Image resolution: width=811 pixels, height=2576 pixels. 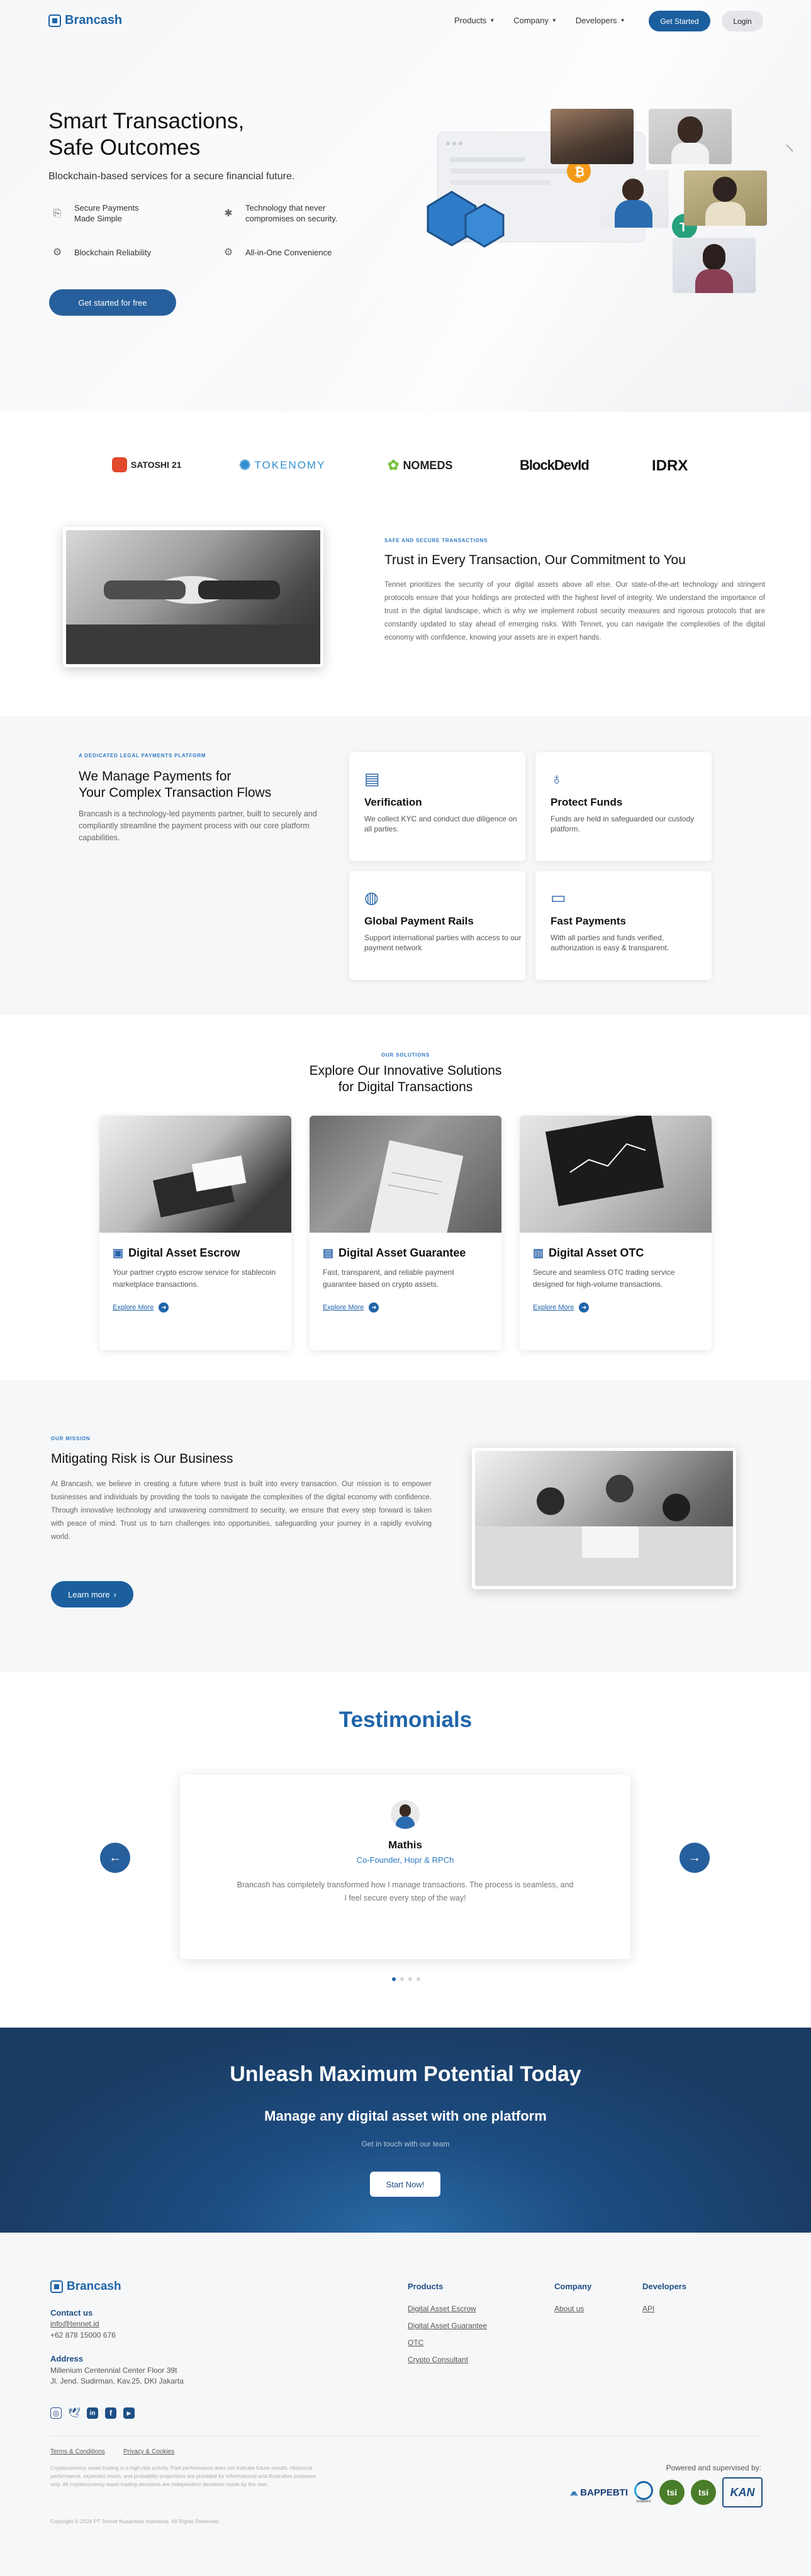 What do you see at coordinates (92, 2413) in the screenshot?
I see `linkedin-icon: in` at bounding box center [92, 2413].